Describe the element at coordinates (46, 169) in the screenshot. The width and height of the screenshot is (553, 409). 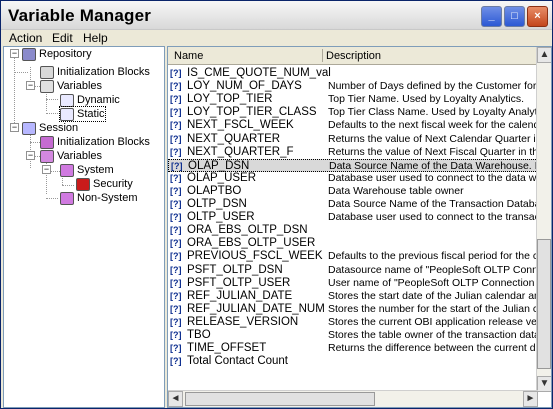
I see `expand-system: −` at that location.